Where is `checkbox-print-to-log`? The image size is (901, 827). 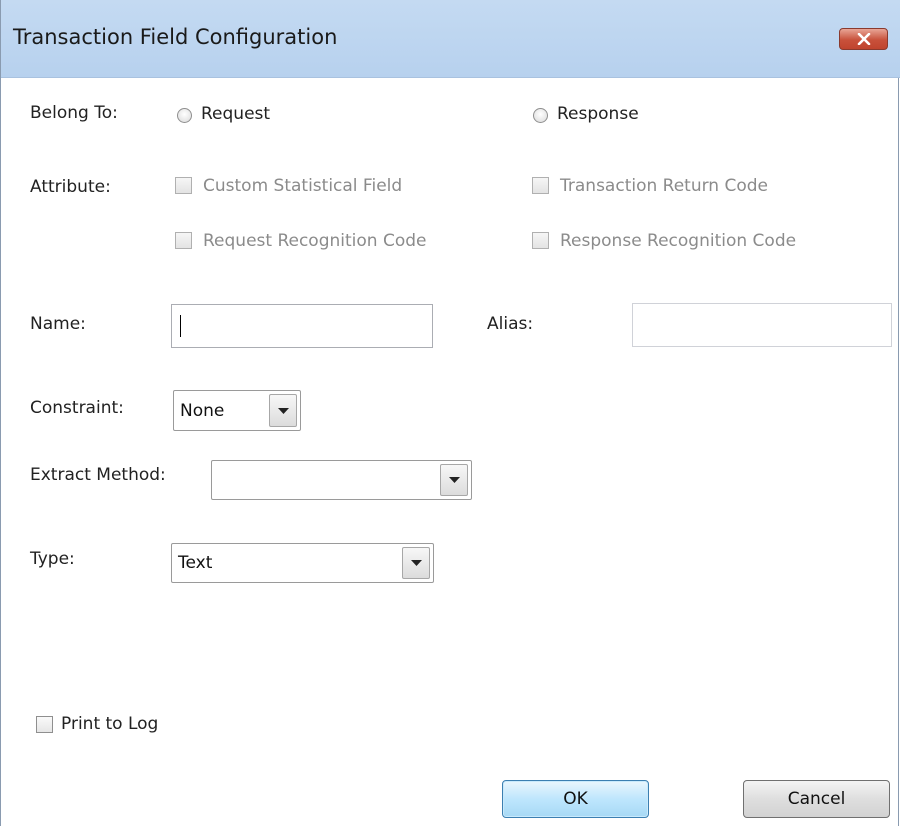
checkbox-print-to-log is located at coordinates (44, 724).